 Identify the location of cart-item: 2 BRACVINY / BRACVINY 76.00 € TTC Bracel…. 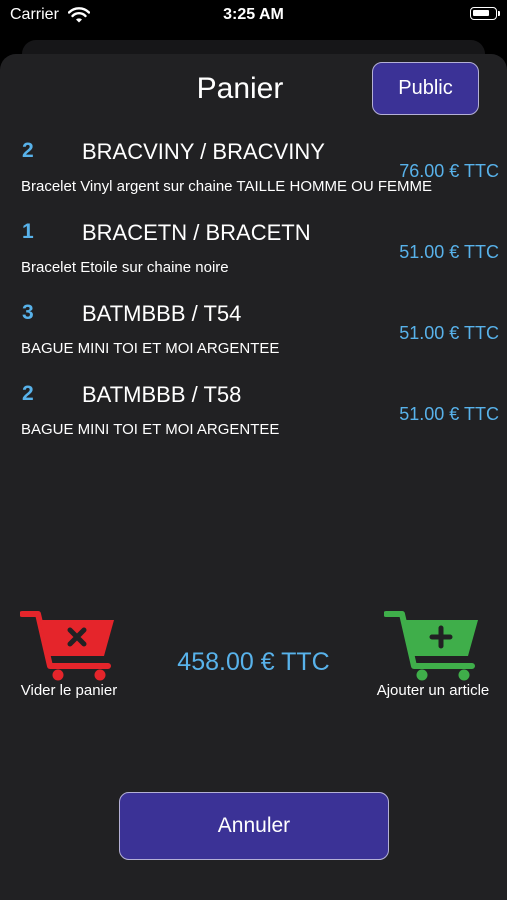
(253, 167).